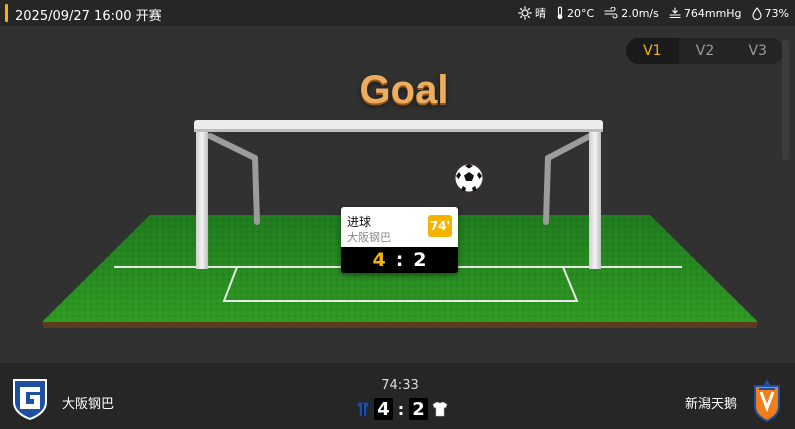 The width and height of the screenshot is (795, 429). What do you see at coordinates (560, 13) in the screenshot?
I see `thermometer-icon` at bounding box center [560, 13].